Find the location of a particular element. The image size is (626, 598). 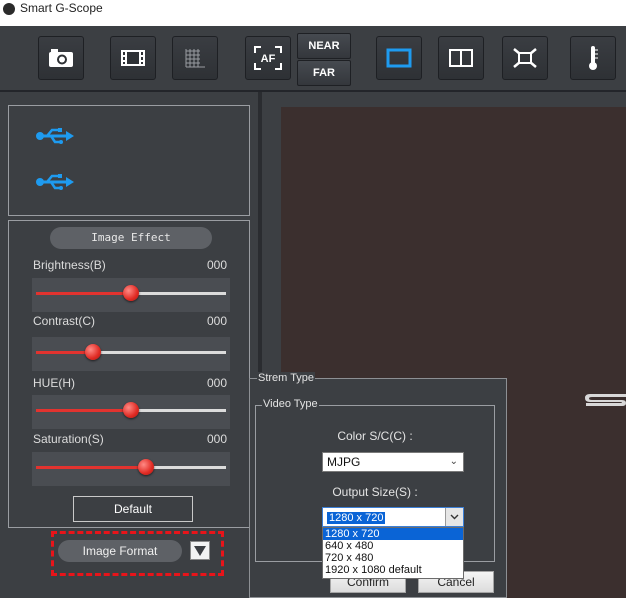

output-size-select: 1280 x 720 is located at coordinates (393, 517).